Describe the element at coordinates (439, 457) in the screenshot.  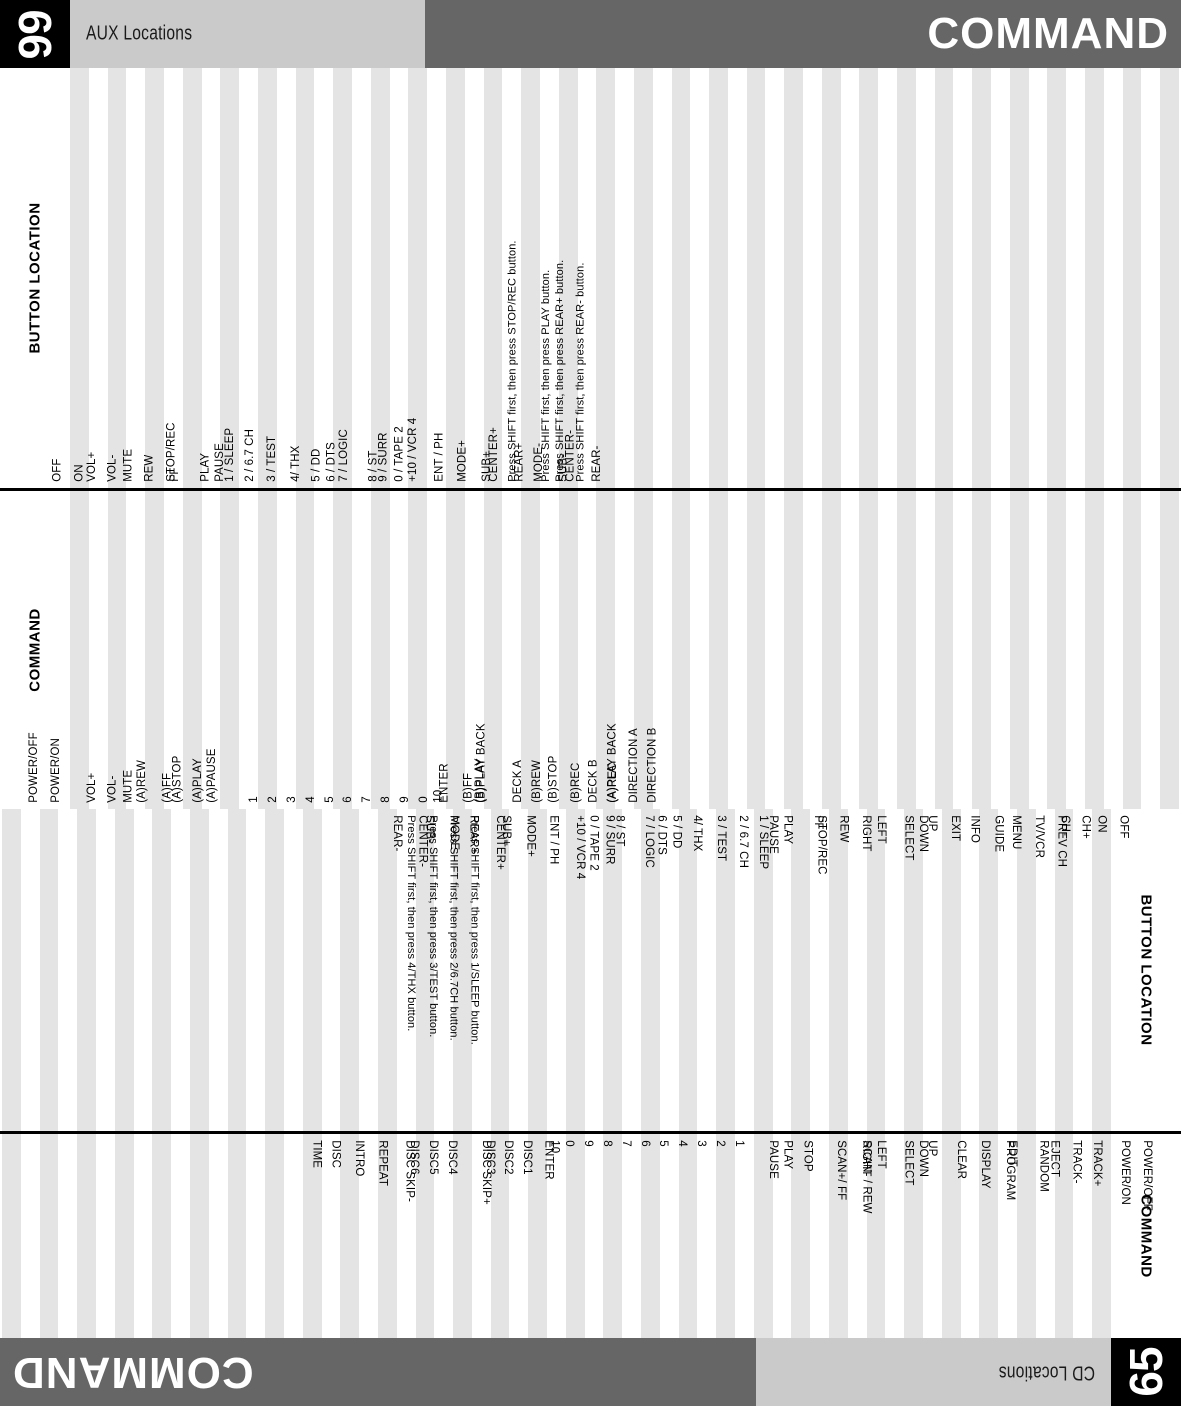
I see `table-cell-label: ENT / PH` at that location.